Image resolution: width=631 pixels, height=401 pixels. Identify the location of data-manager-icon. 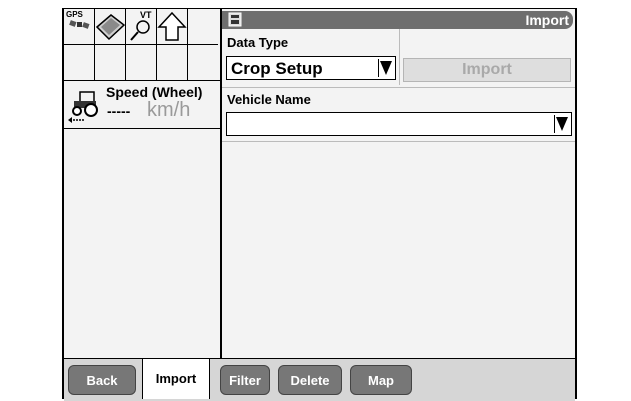
(235, 19).